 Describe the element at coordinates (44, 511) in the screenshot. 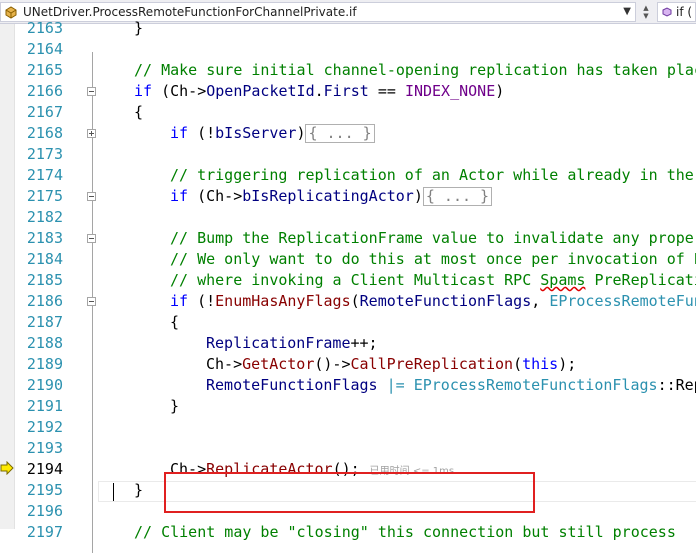

I see `line-number: 2196` at that location.